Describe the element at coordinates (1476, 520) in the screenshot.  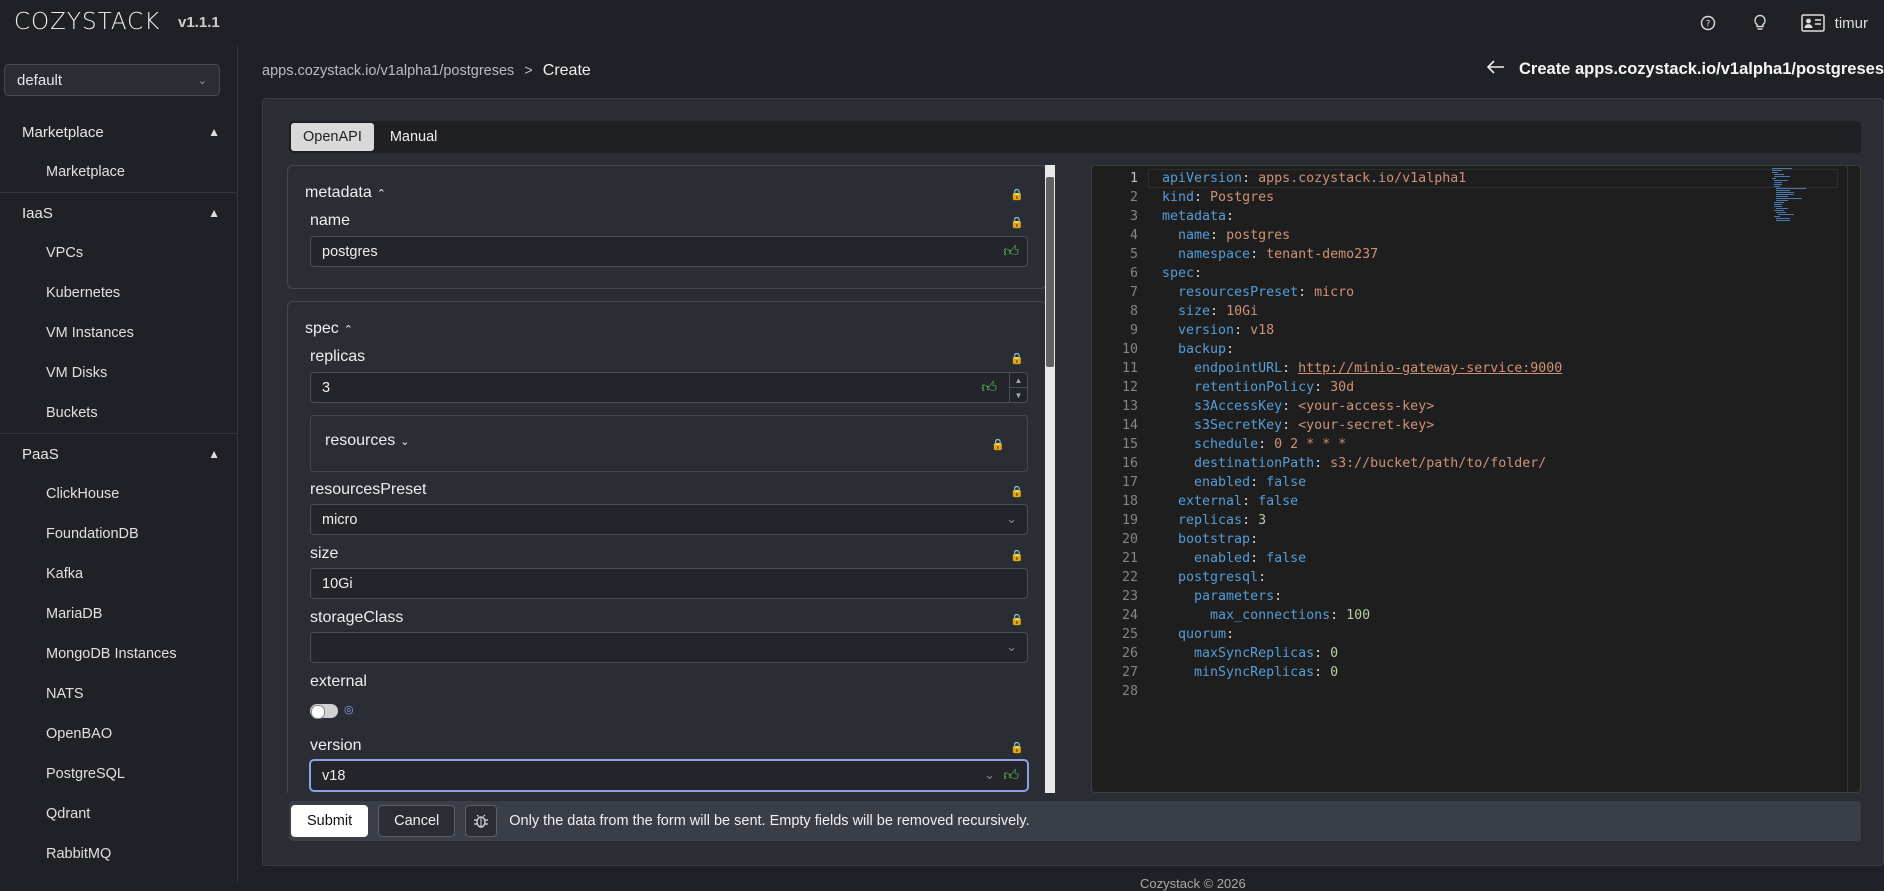
I see `code-line: 19 replicas: 3` at that location.